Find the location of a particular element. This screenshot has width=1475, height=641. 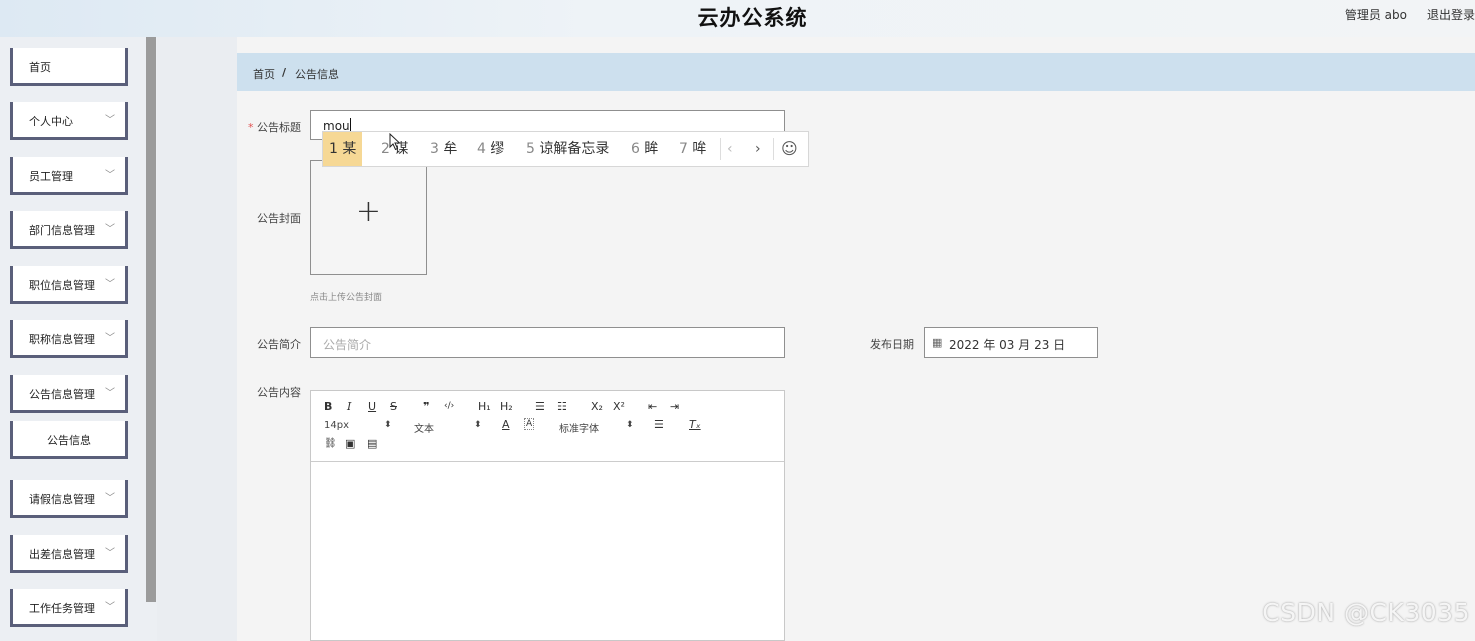

top-bar: 云办公系统 管理员 abo 退出登录 is located at coordinates (737, 18).